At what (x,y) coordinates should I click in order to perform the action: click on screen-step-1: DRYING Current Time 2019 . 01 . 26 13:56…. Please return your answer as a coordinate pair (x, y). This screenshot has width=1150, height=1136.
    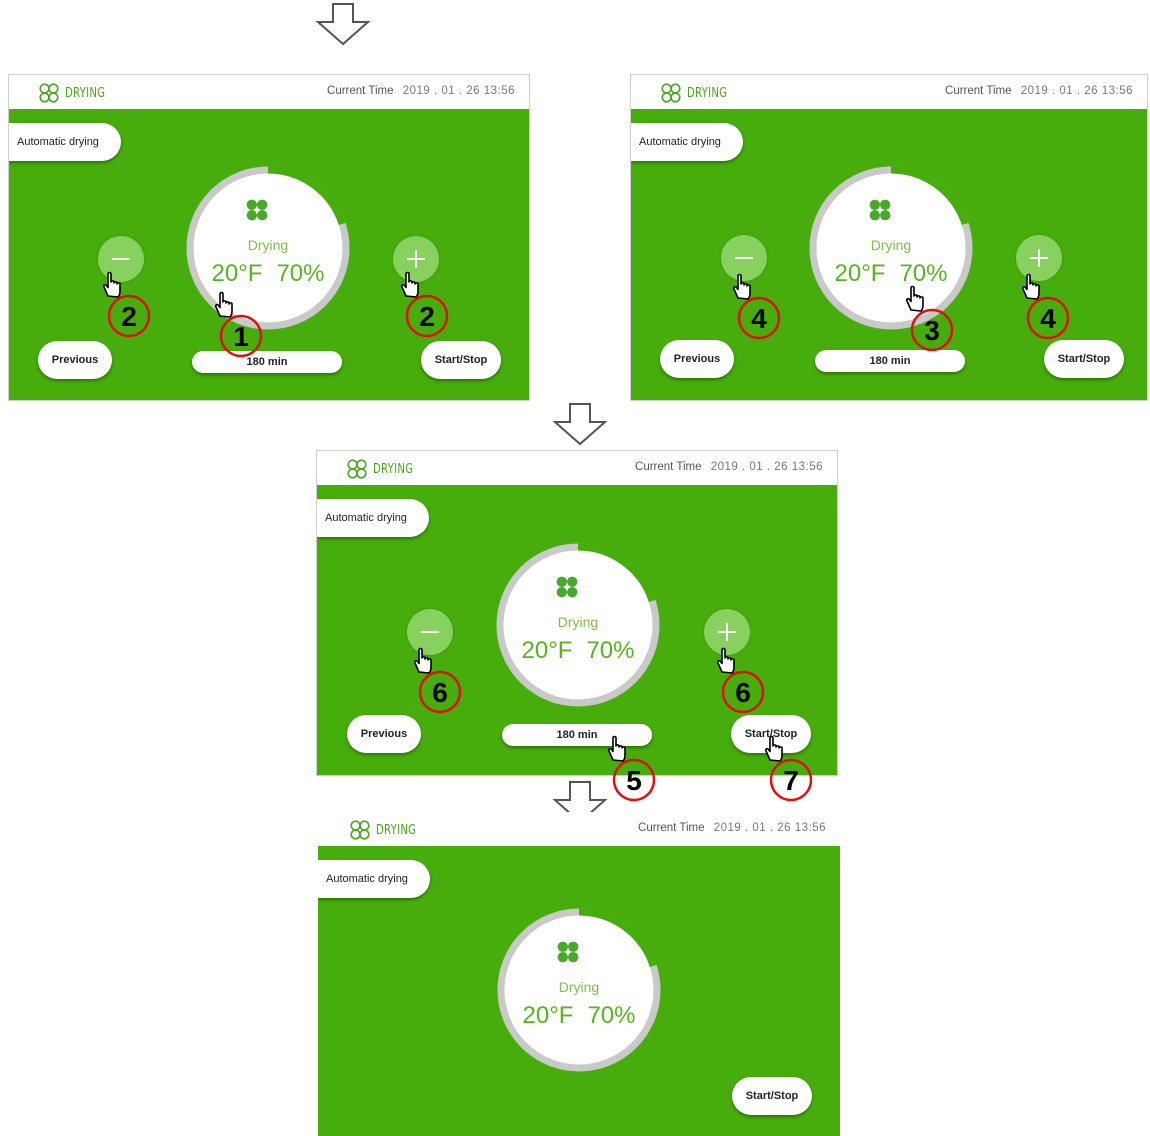
    Looking at the image, I should click on (269, 237).